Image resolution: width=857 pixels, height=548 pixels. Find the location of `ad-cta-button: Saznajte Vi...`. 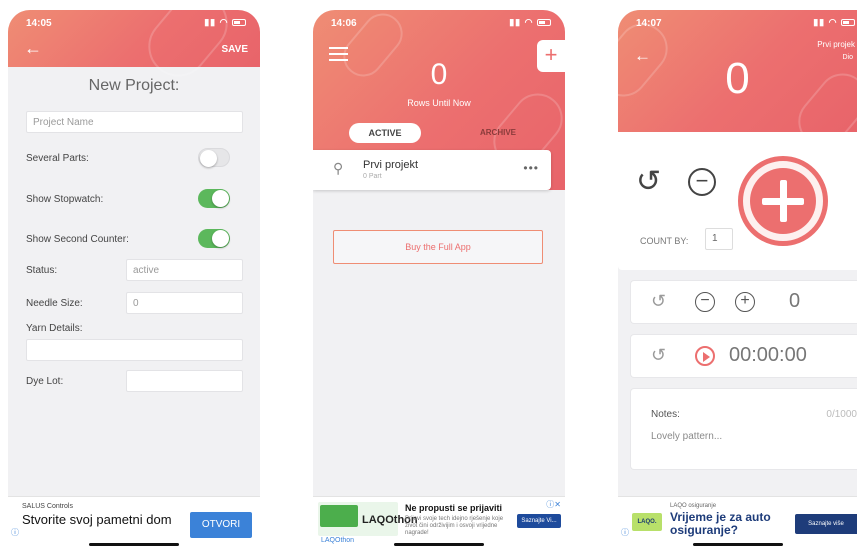

ad-cta-button: Saznajte Vi... is located at coordinates (539, 521).